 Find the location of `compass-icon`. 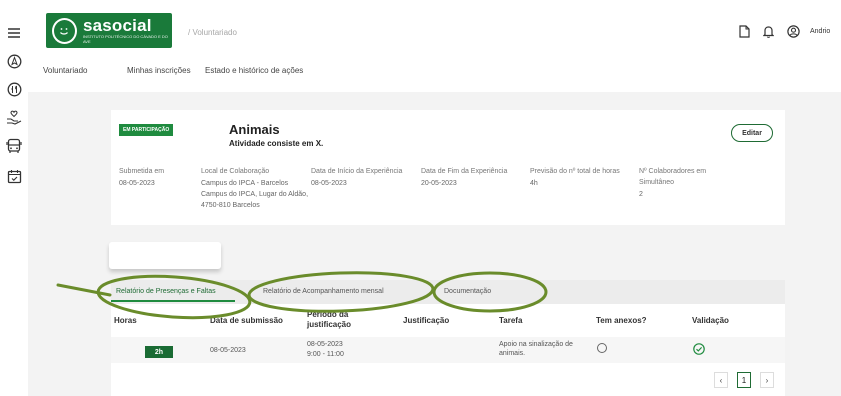

compass-icon is located at coordinates (14, 61).